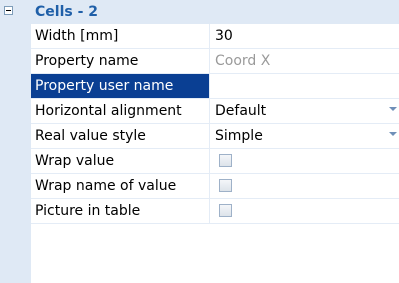 The height and width of the screenshot is (283, 399). I want to click on property-name: Picture in table, so click(120, 211).